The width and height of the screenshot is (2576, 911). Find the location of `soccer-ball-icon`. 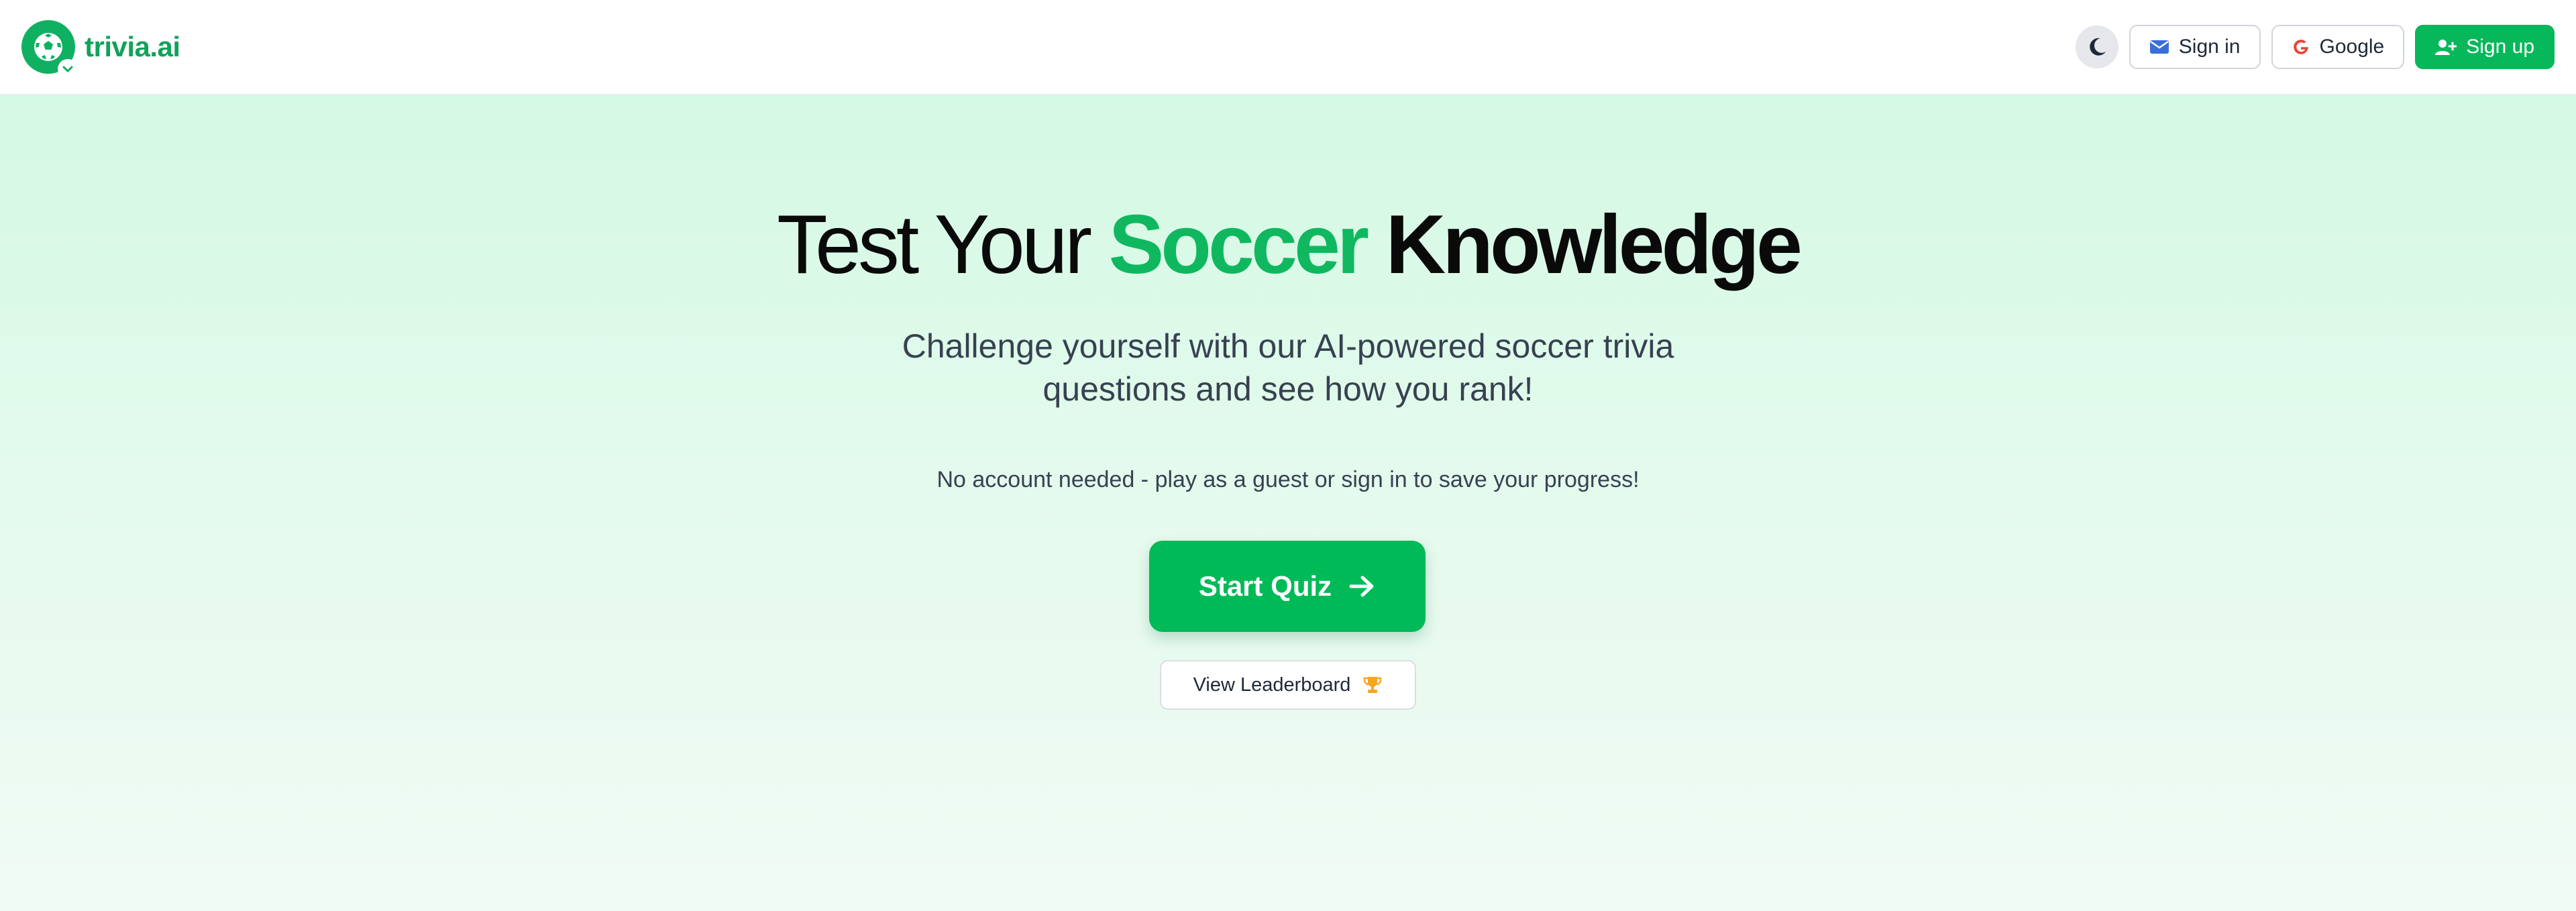

soccer-ball-icon is located at coordinates (48, 47).